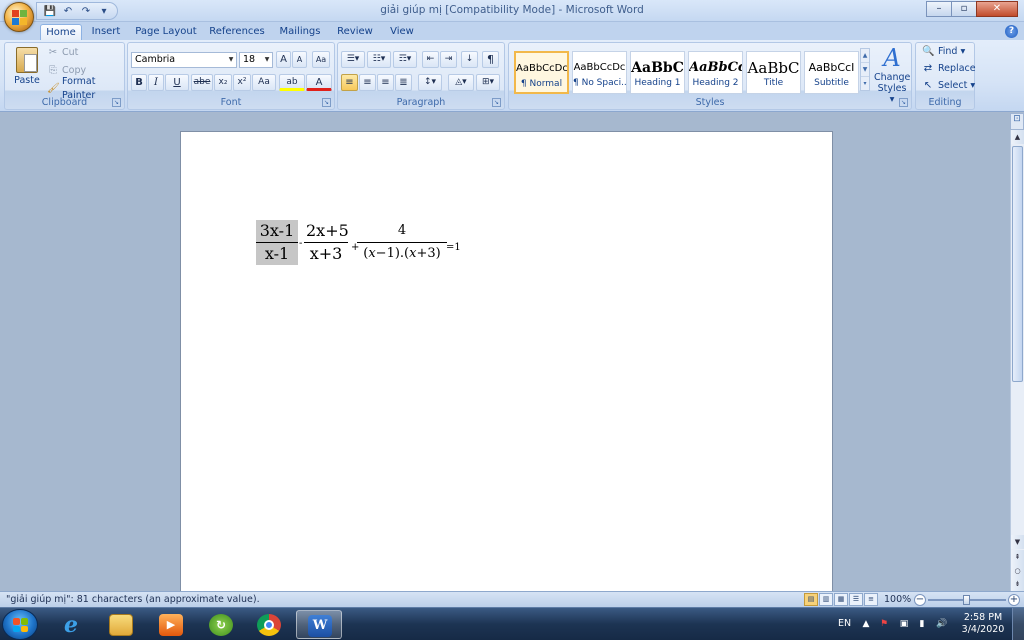  What do you see at coordinates (1017, 557) in the screenshot?
I see `previous-page-icon: ⇞` at bounding box center [1017, 557].